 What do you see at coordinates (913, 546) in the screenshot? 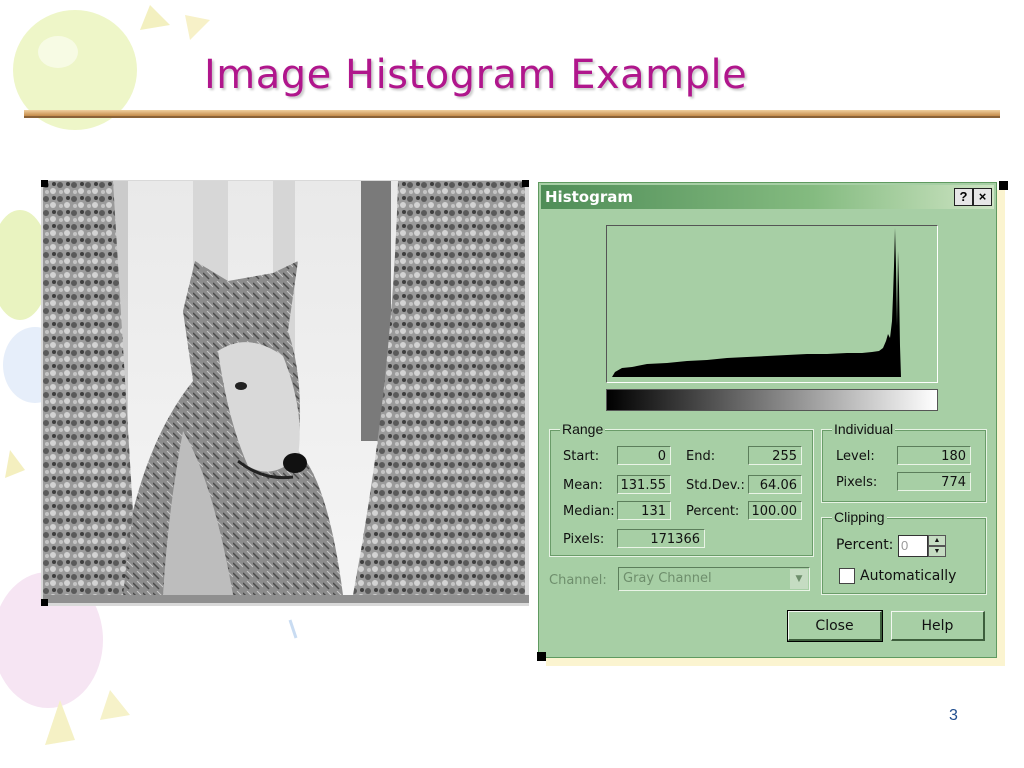
I see `clipping-percent-input: 0` at bounding box center [913, 546].